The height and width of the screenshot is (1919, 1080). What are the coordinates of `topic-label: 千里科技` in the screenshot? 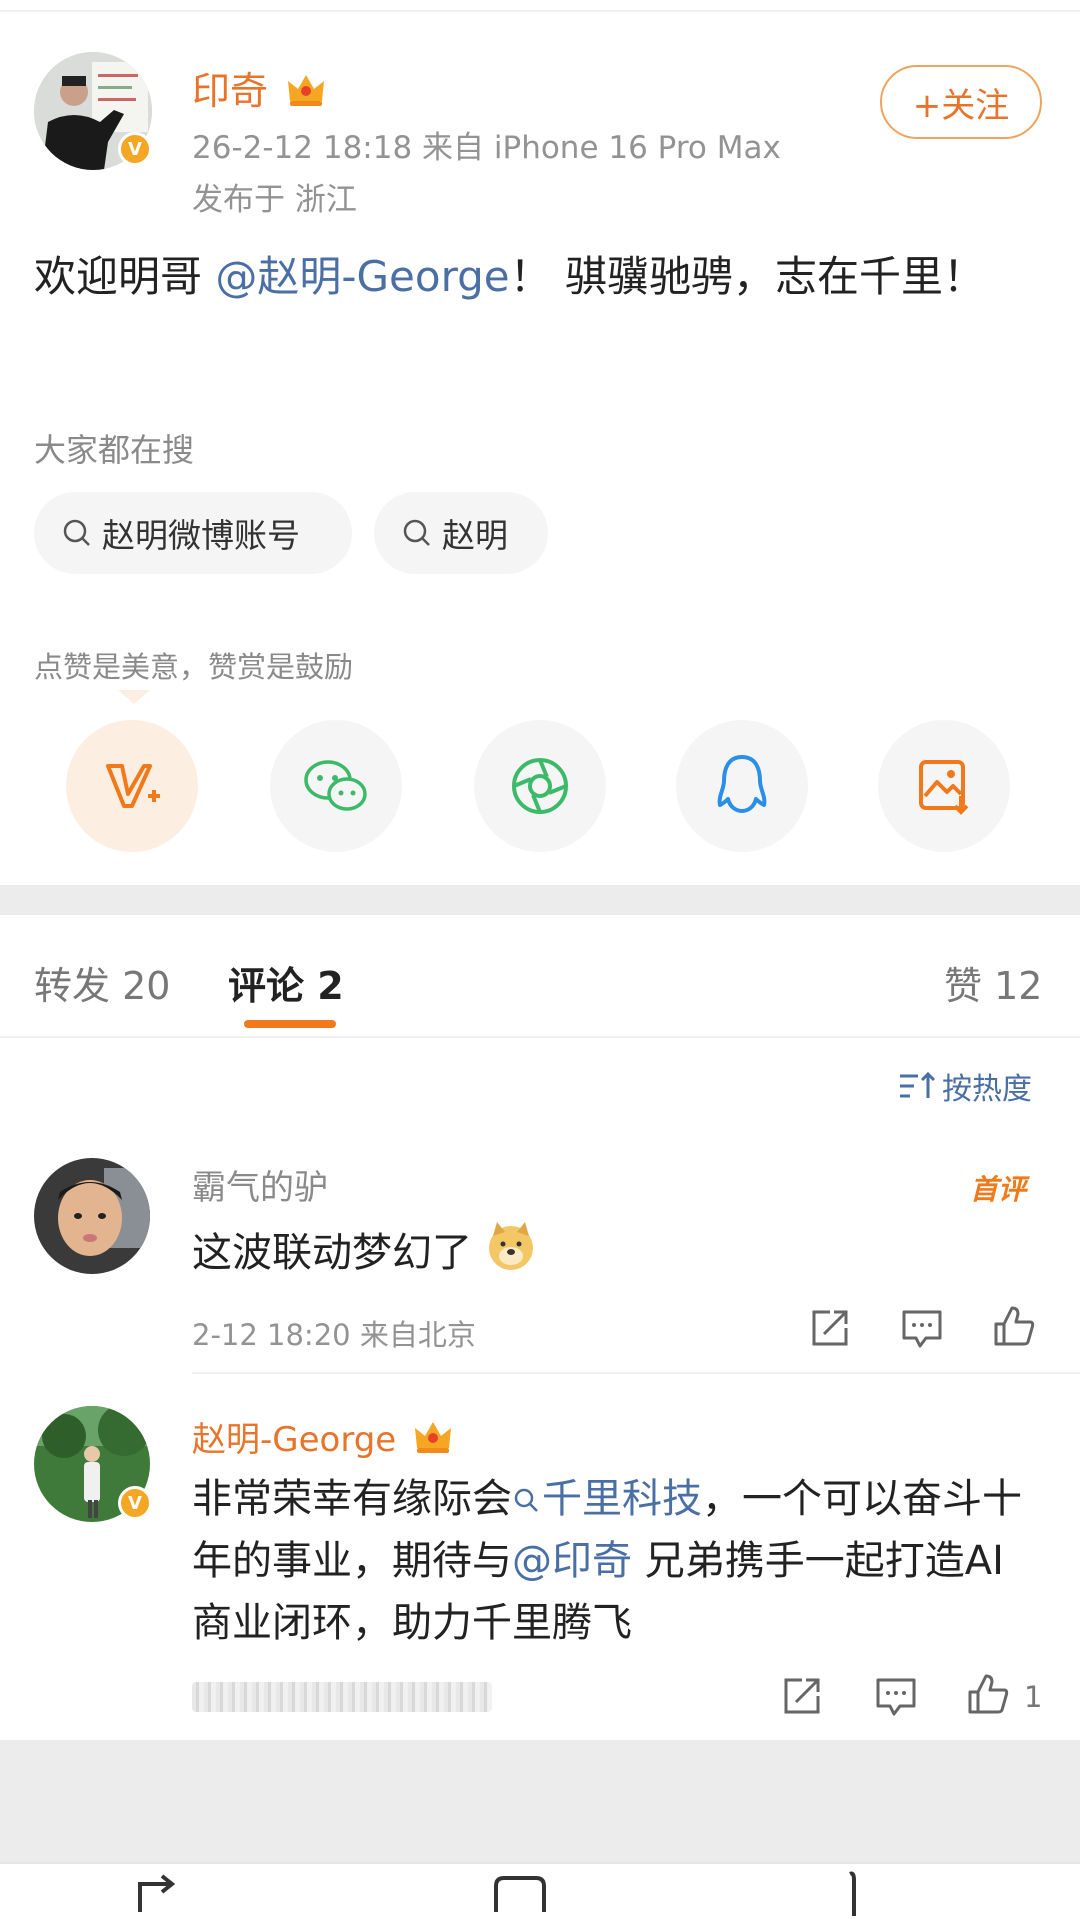 It's located at (622, 1499).